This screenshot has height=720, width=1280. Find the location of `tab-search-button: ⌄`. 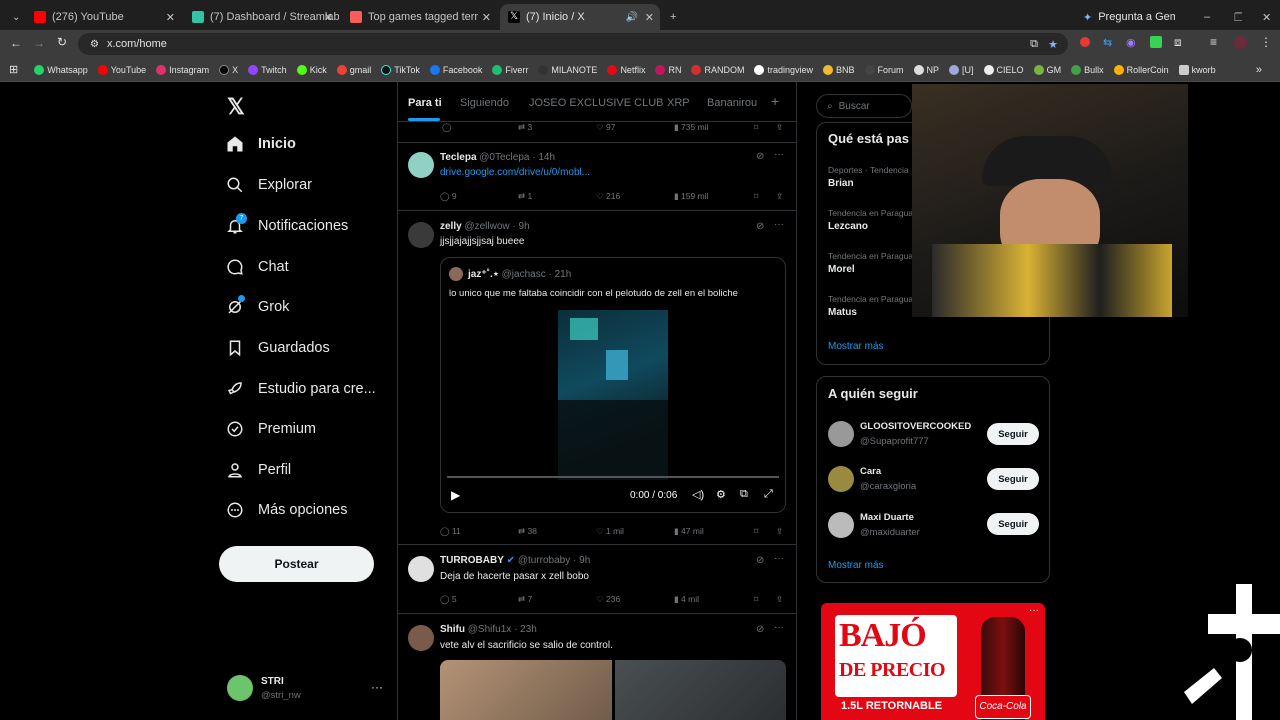

tab-search-button: ⌄ is located at coordinates (13, 17).